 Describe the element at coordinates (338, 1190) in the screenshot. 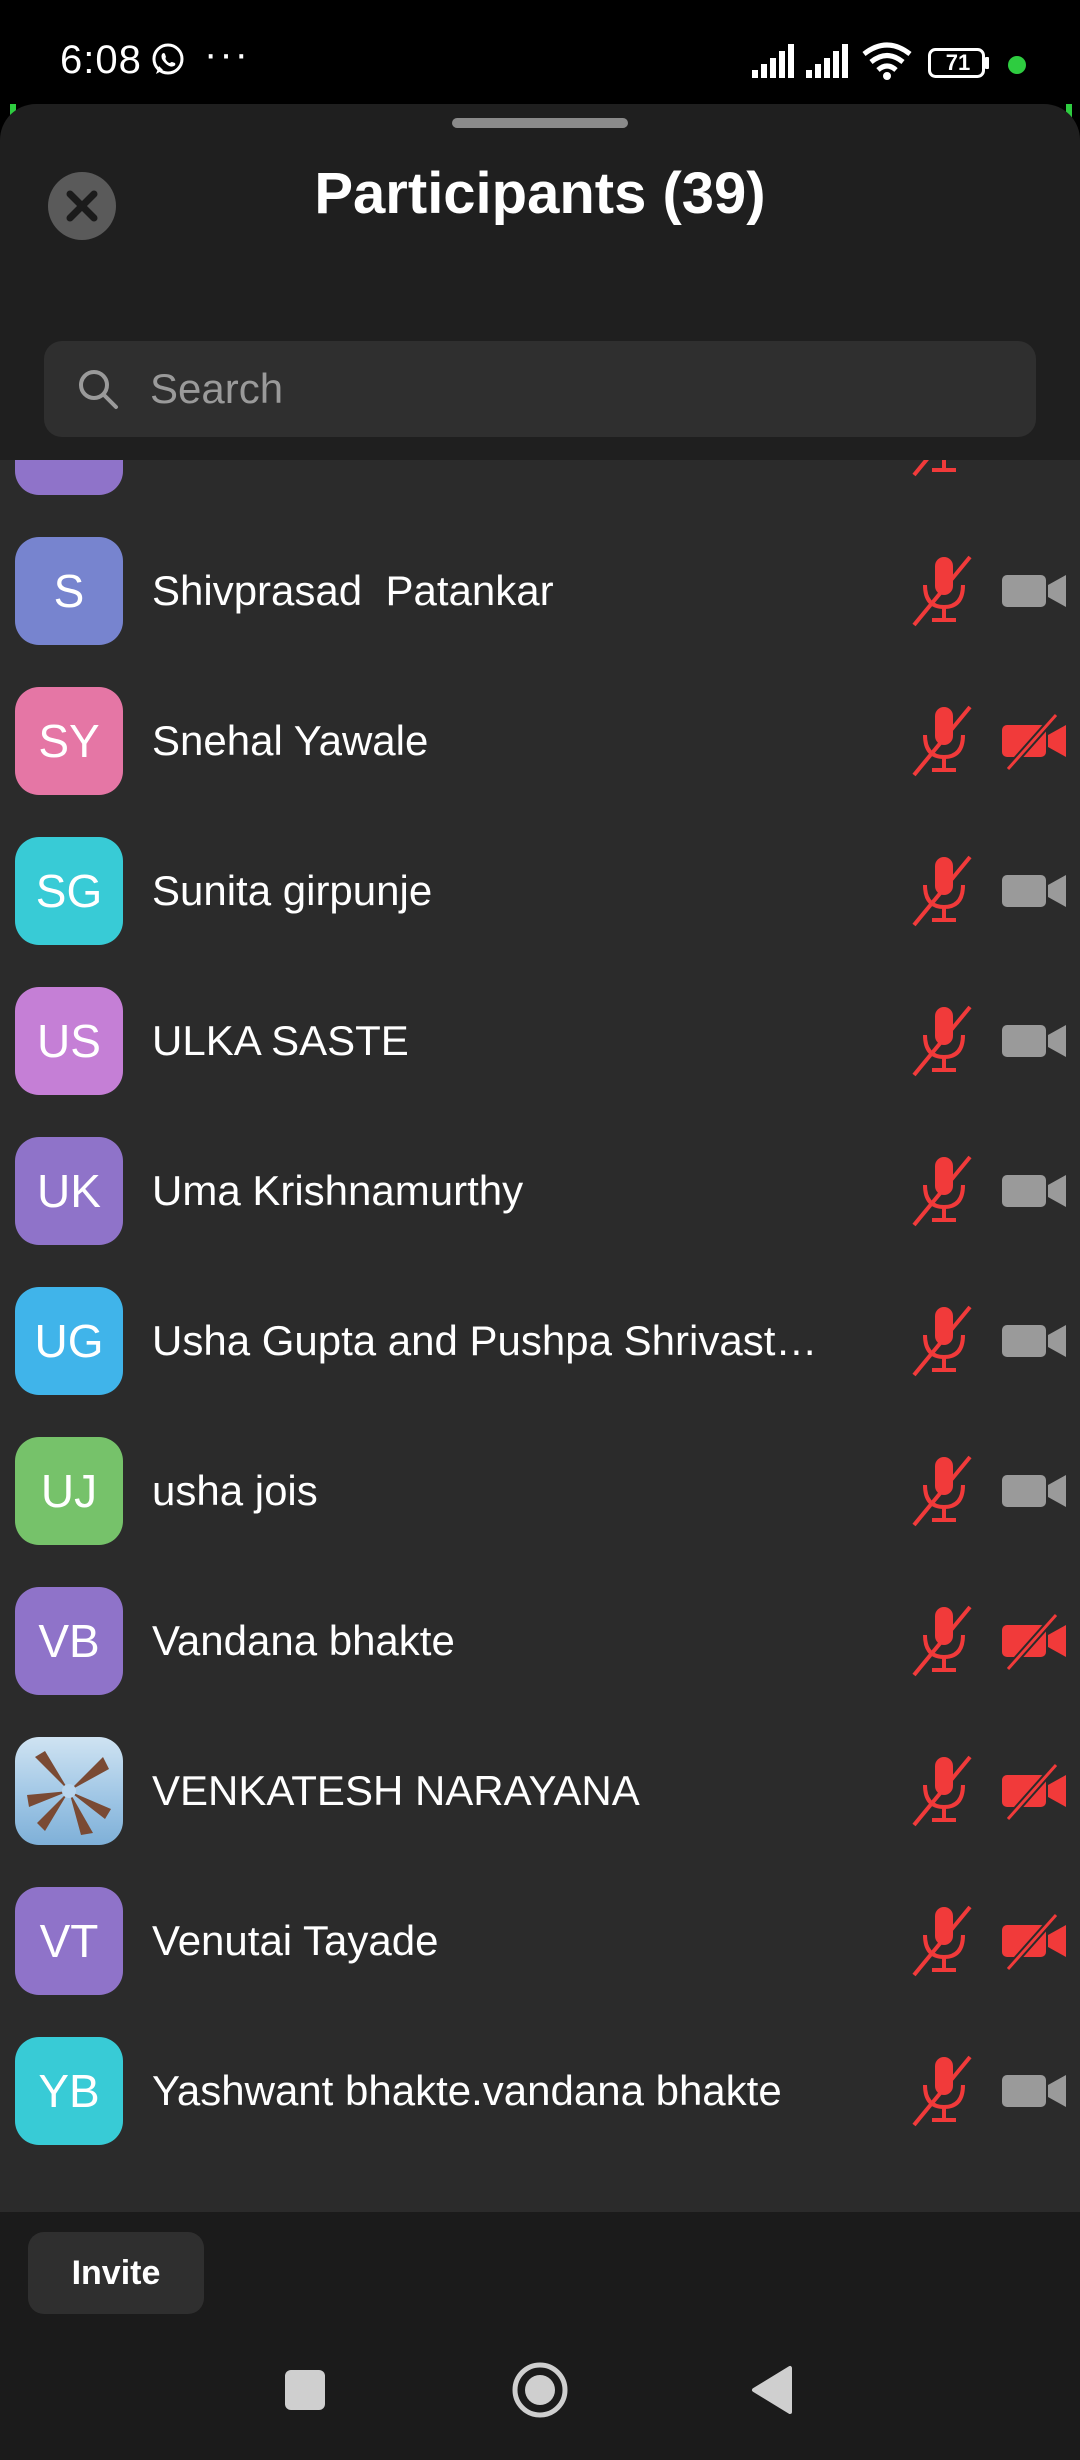

I see `participant-name: Uma Krishnamurthy` at that location.